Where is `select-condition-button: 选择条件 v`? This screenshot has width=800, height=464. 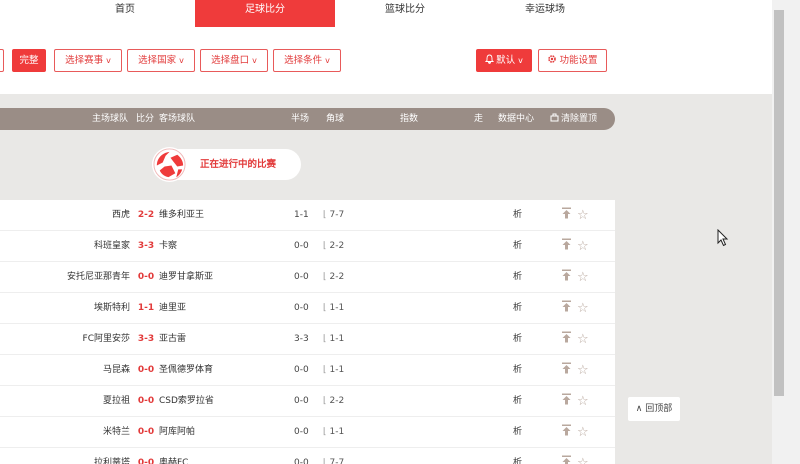
select-condition-button: 选择条件 v is located at coordinates (307, 60).